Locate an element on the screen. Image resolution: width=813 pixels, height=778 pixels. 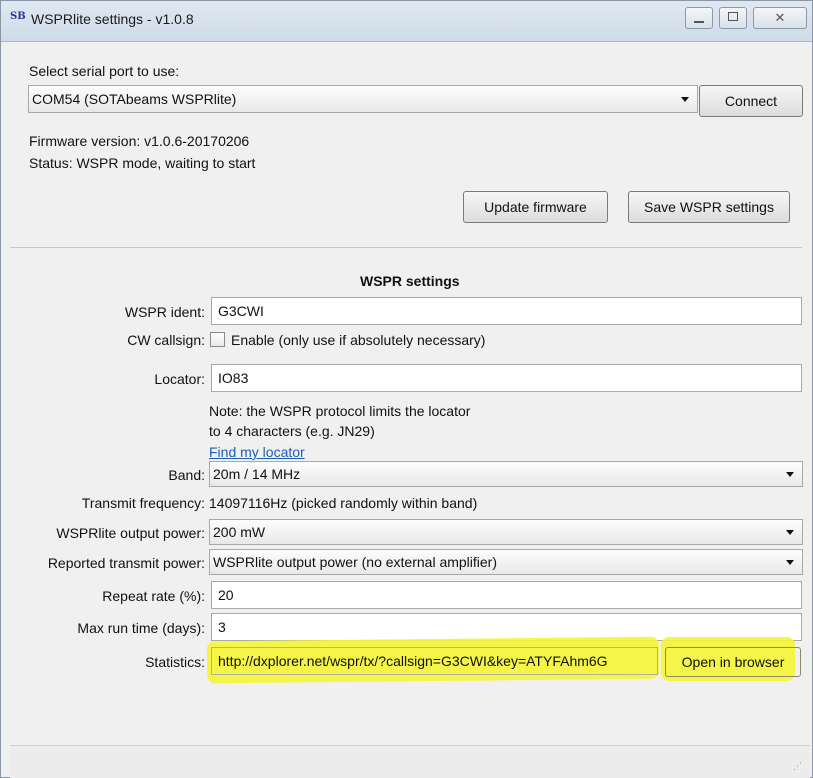
transmit-frequency-value: 14097116Hz (picked randomly within band) is located at coordinates (343, 503).